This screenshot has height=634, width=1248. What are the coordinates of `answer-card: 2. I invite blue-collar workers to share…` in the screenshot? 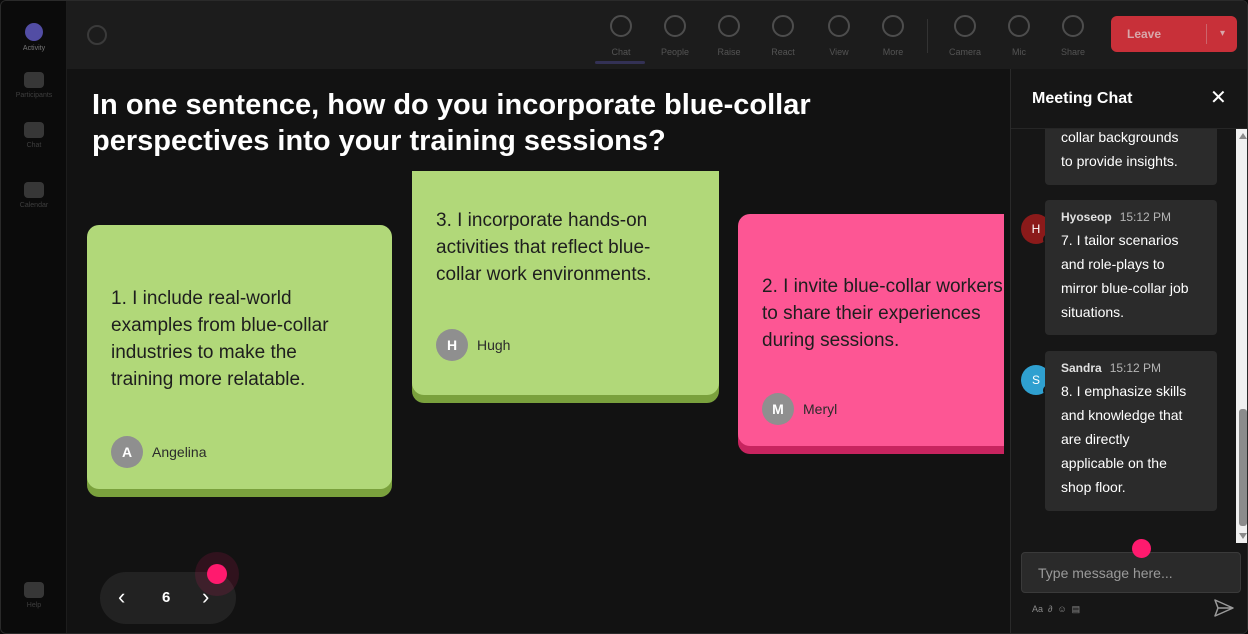 It's located at (871, 330).